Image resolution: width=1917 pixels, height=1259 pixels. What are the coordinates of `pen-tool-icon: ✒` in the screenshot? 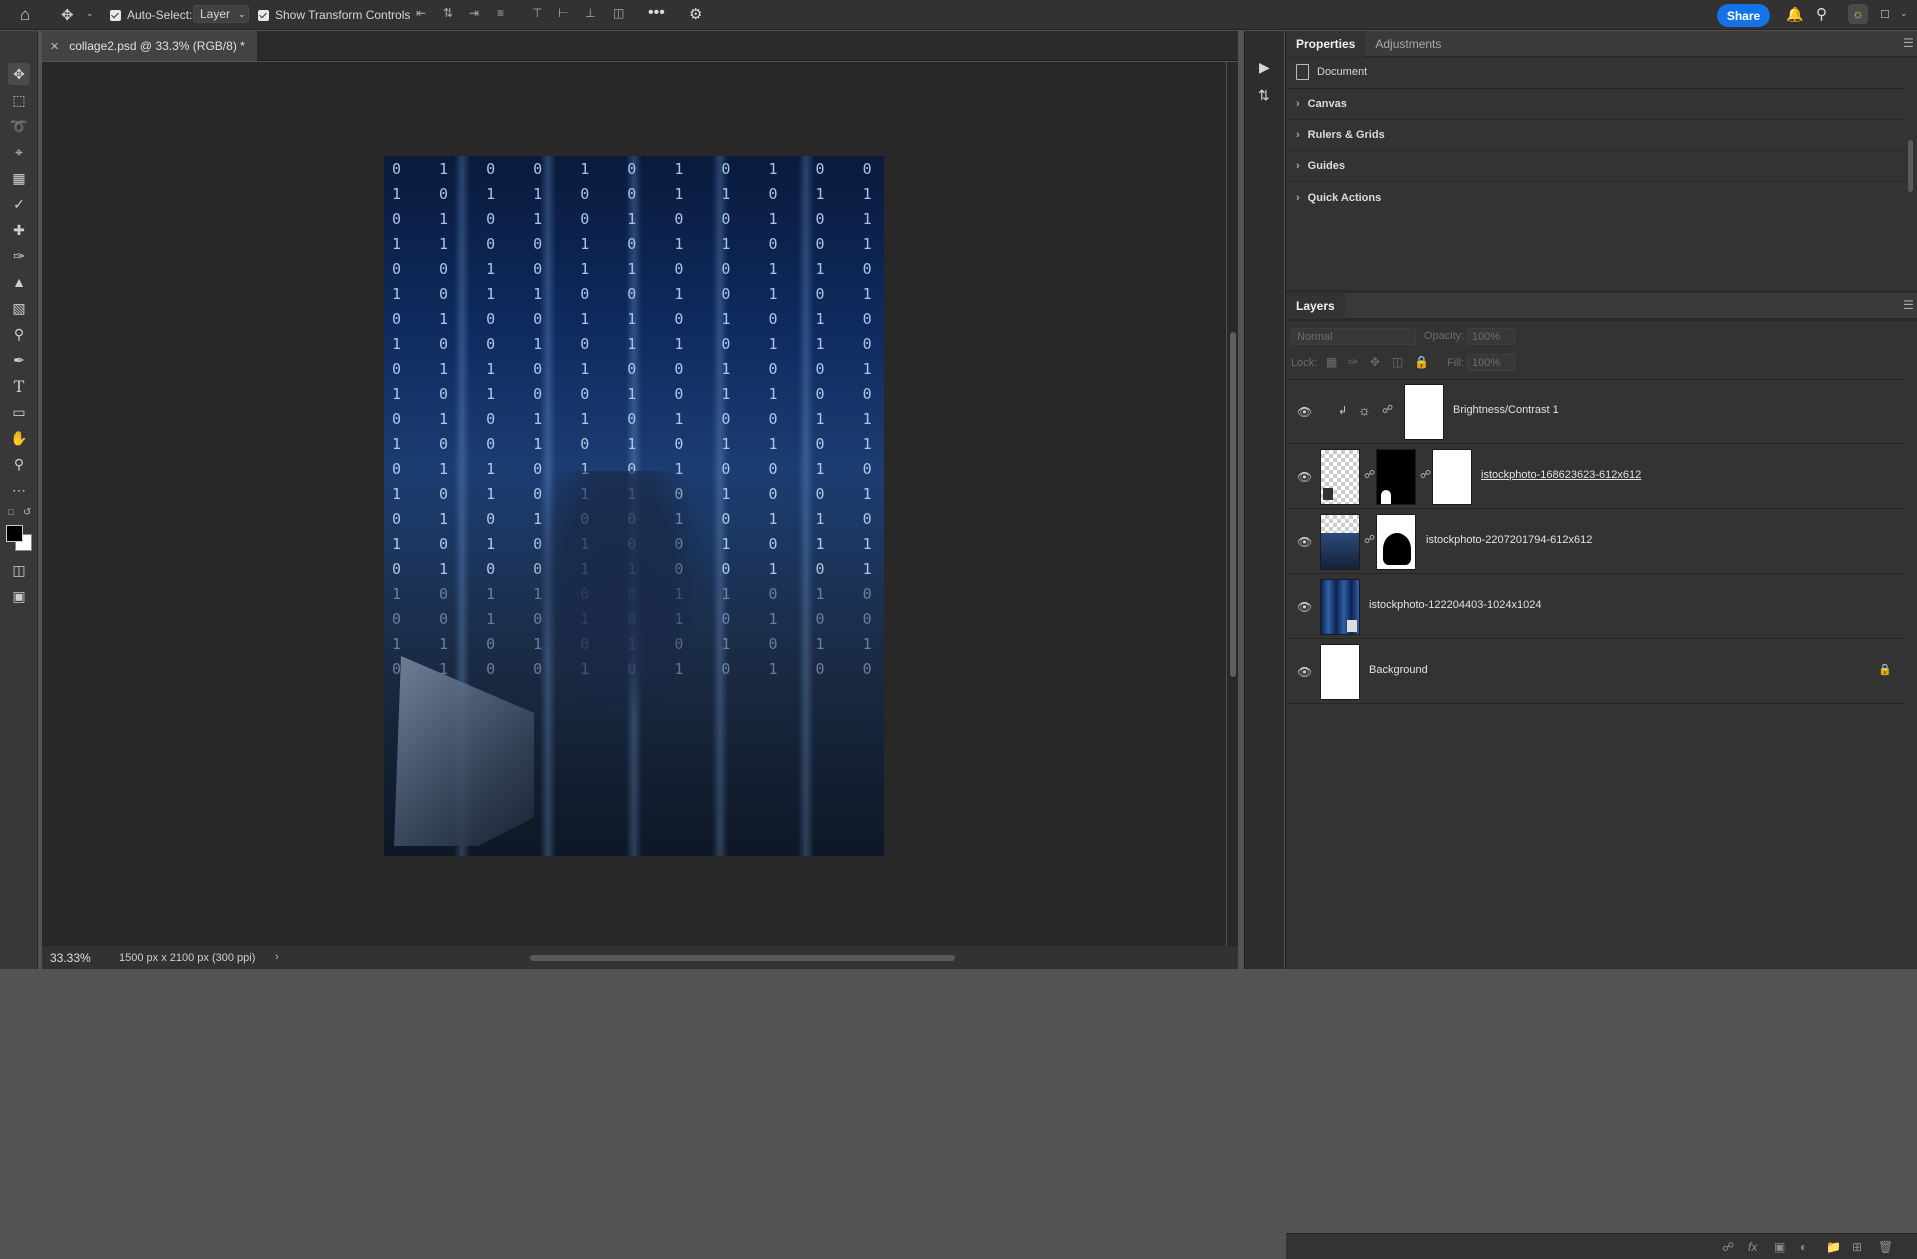 It's located at (19, 360).